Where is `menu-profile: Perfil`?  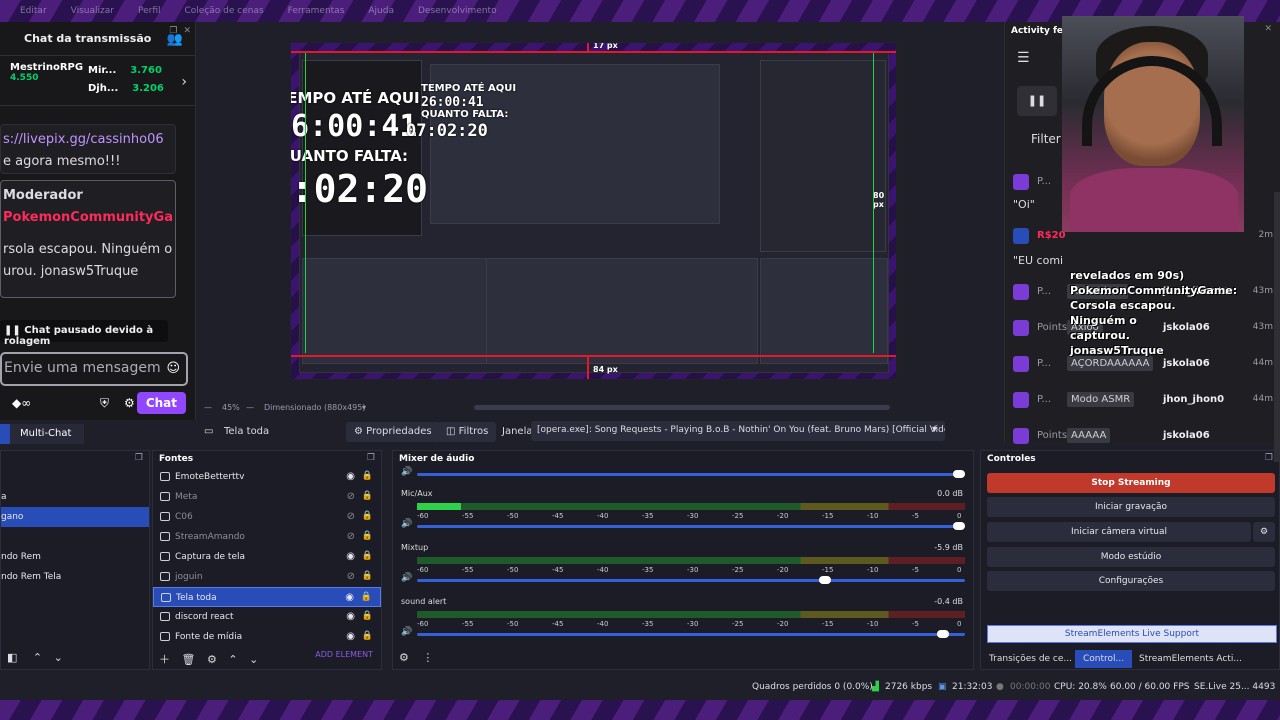
menu-profile: Perfil is located at coordinates (149, 11).